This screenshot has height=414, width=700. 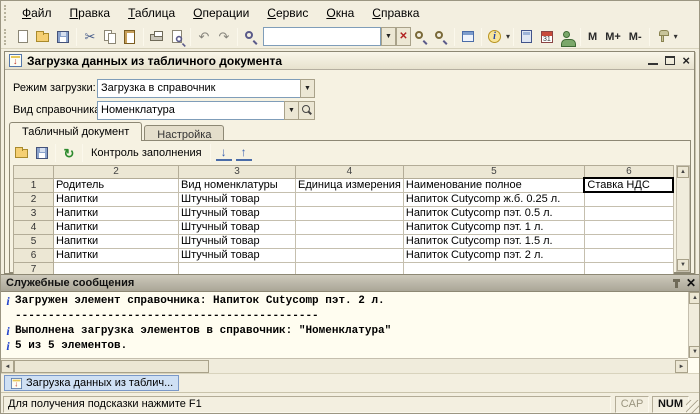 I want to click on print-icon, so click(x=157, y=37).